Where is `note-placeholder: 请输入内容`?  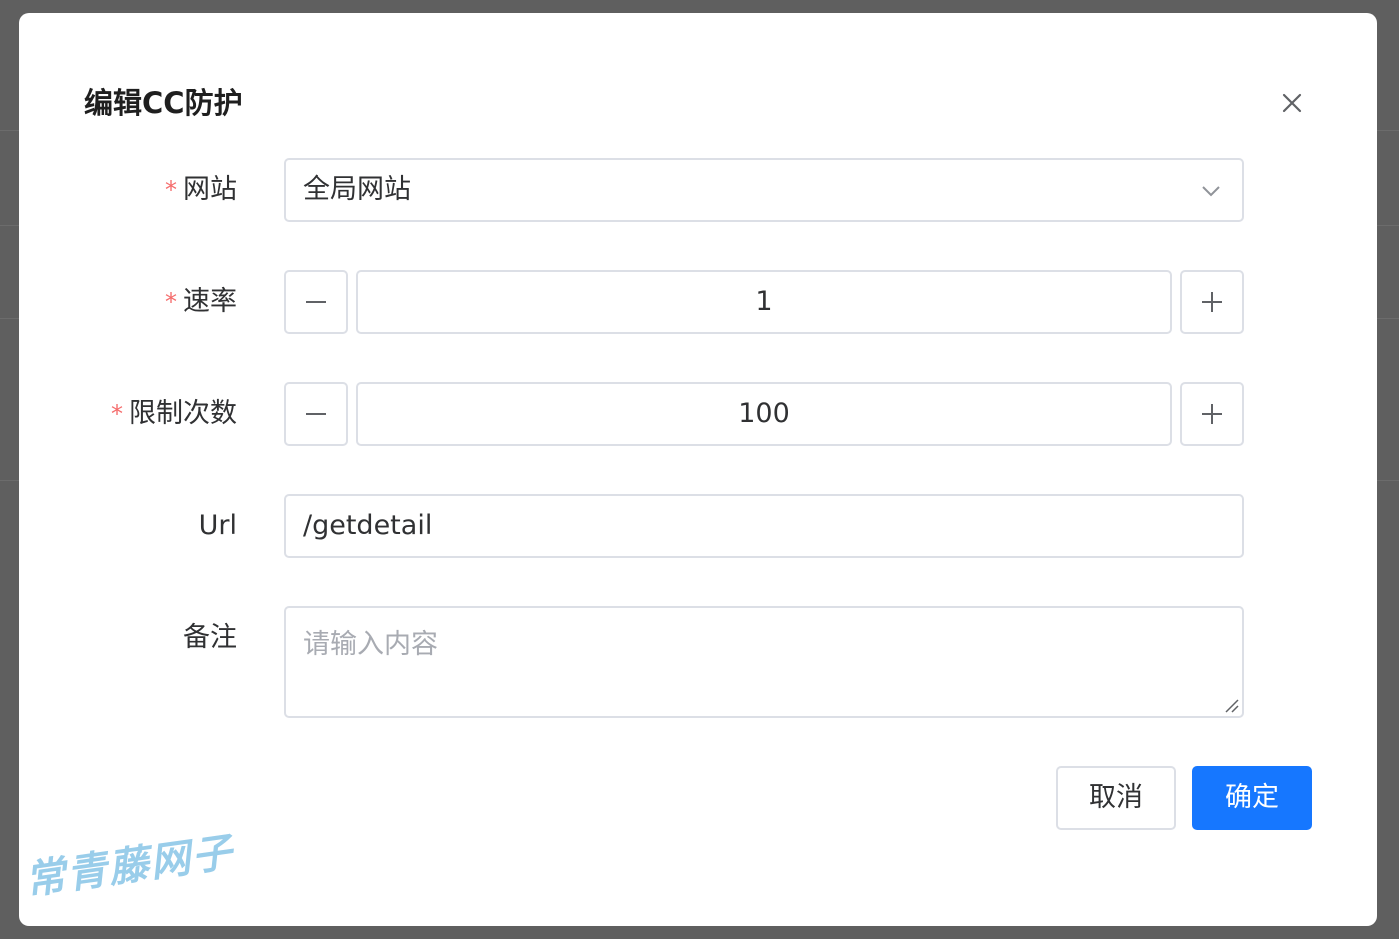
note-placeholder: 请输入内容 is located at coordinates (370, 644).